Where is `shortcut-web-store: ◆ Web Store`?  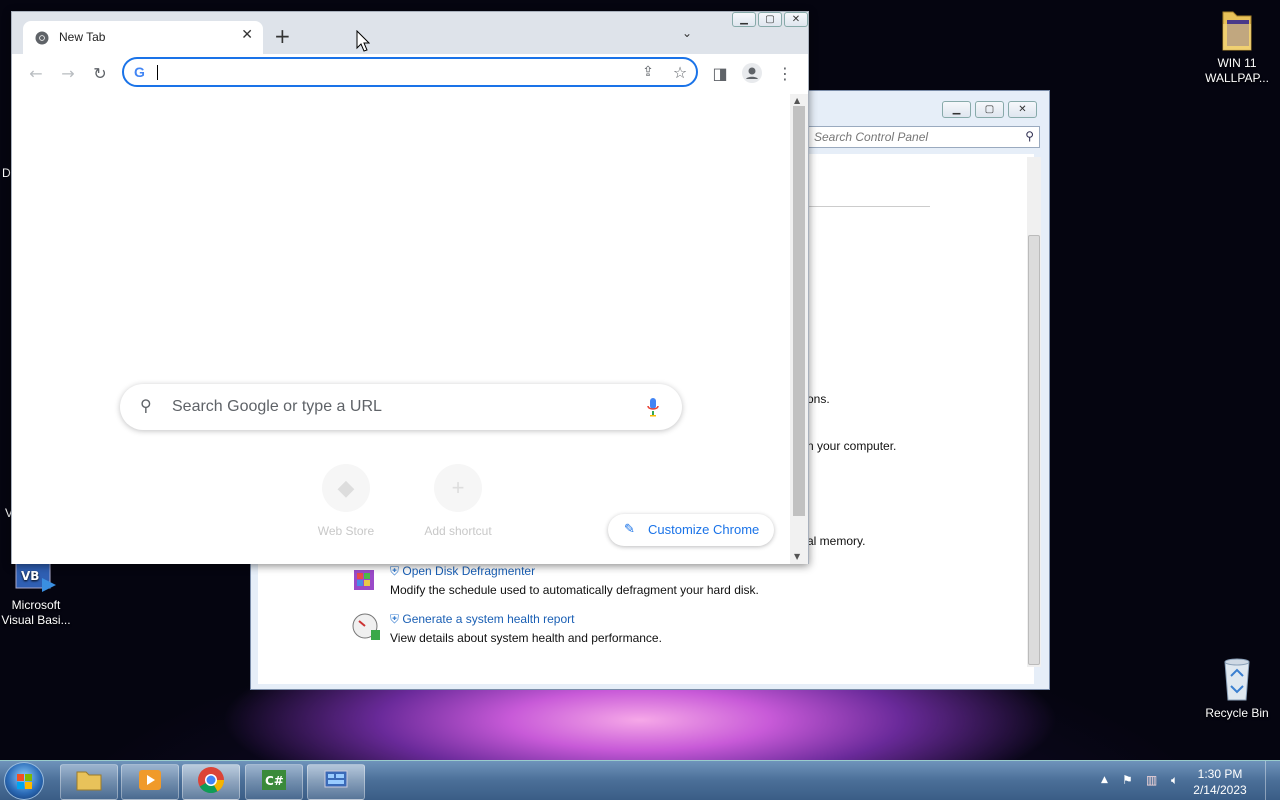
shortcut-web-store: ◆ Web Store is located at coordinates (346, 501).